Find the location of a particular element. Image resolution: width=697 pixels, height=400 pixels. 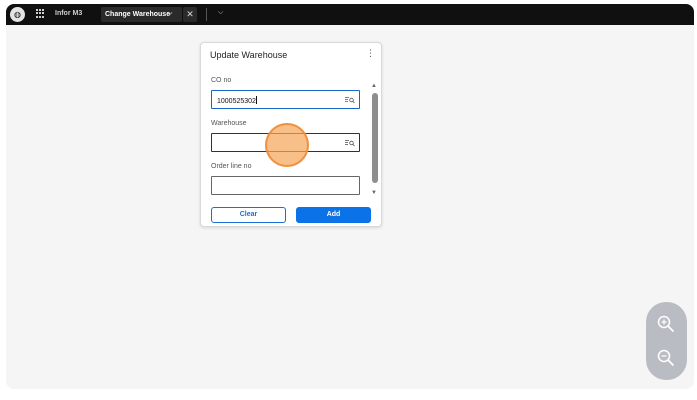

more-options-icon: ⋮ is located at coordinates (370, 53).